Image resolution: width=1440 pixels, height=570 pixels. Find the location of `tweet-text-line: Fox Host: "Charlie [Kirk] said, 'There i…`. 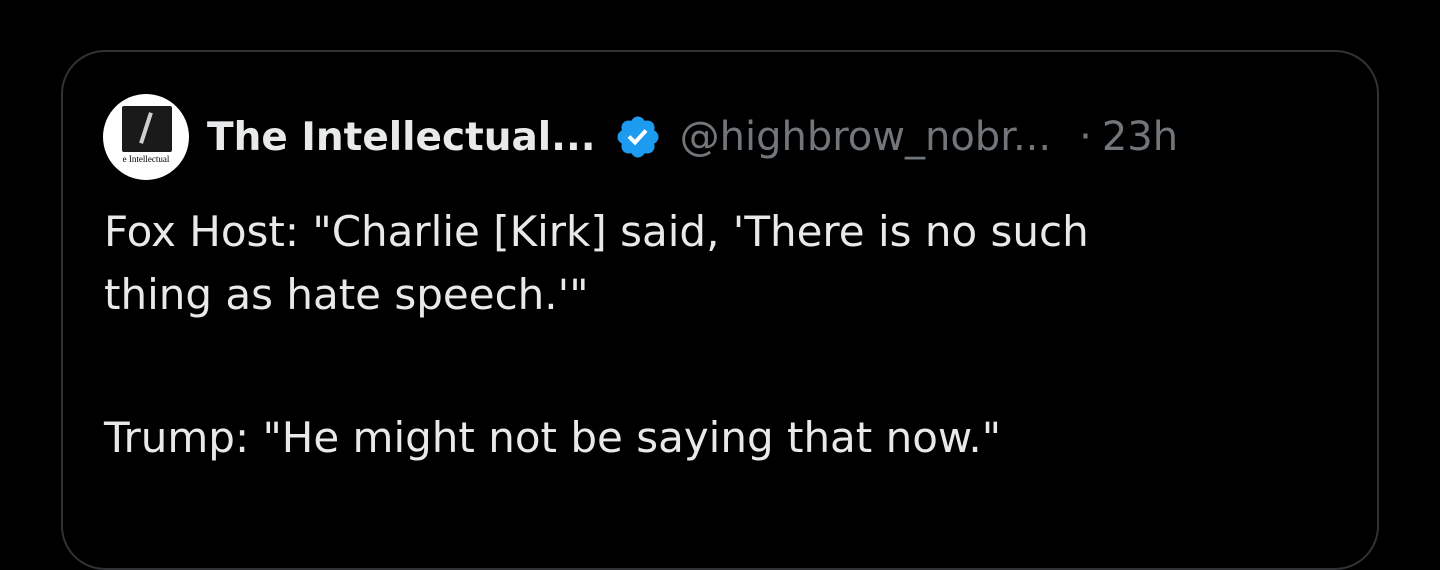

tweet-text-line: Fox Host: "Charlie [Kirk] said, 'There i… is located at coordinates (596, 231).